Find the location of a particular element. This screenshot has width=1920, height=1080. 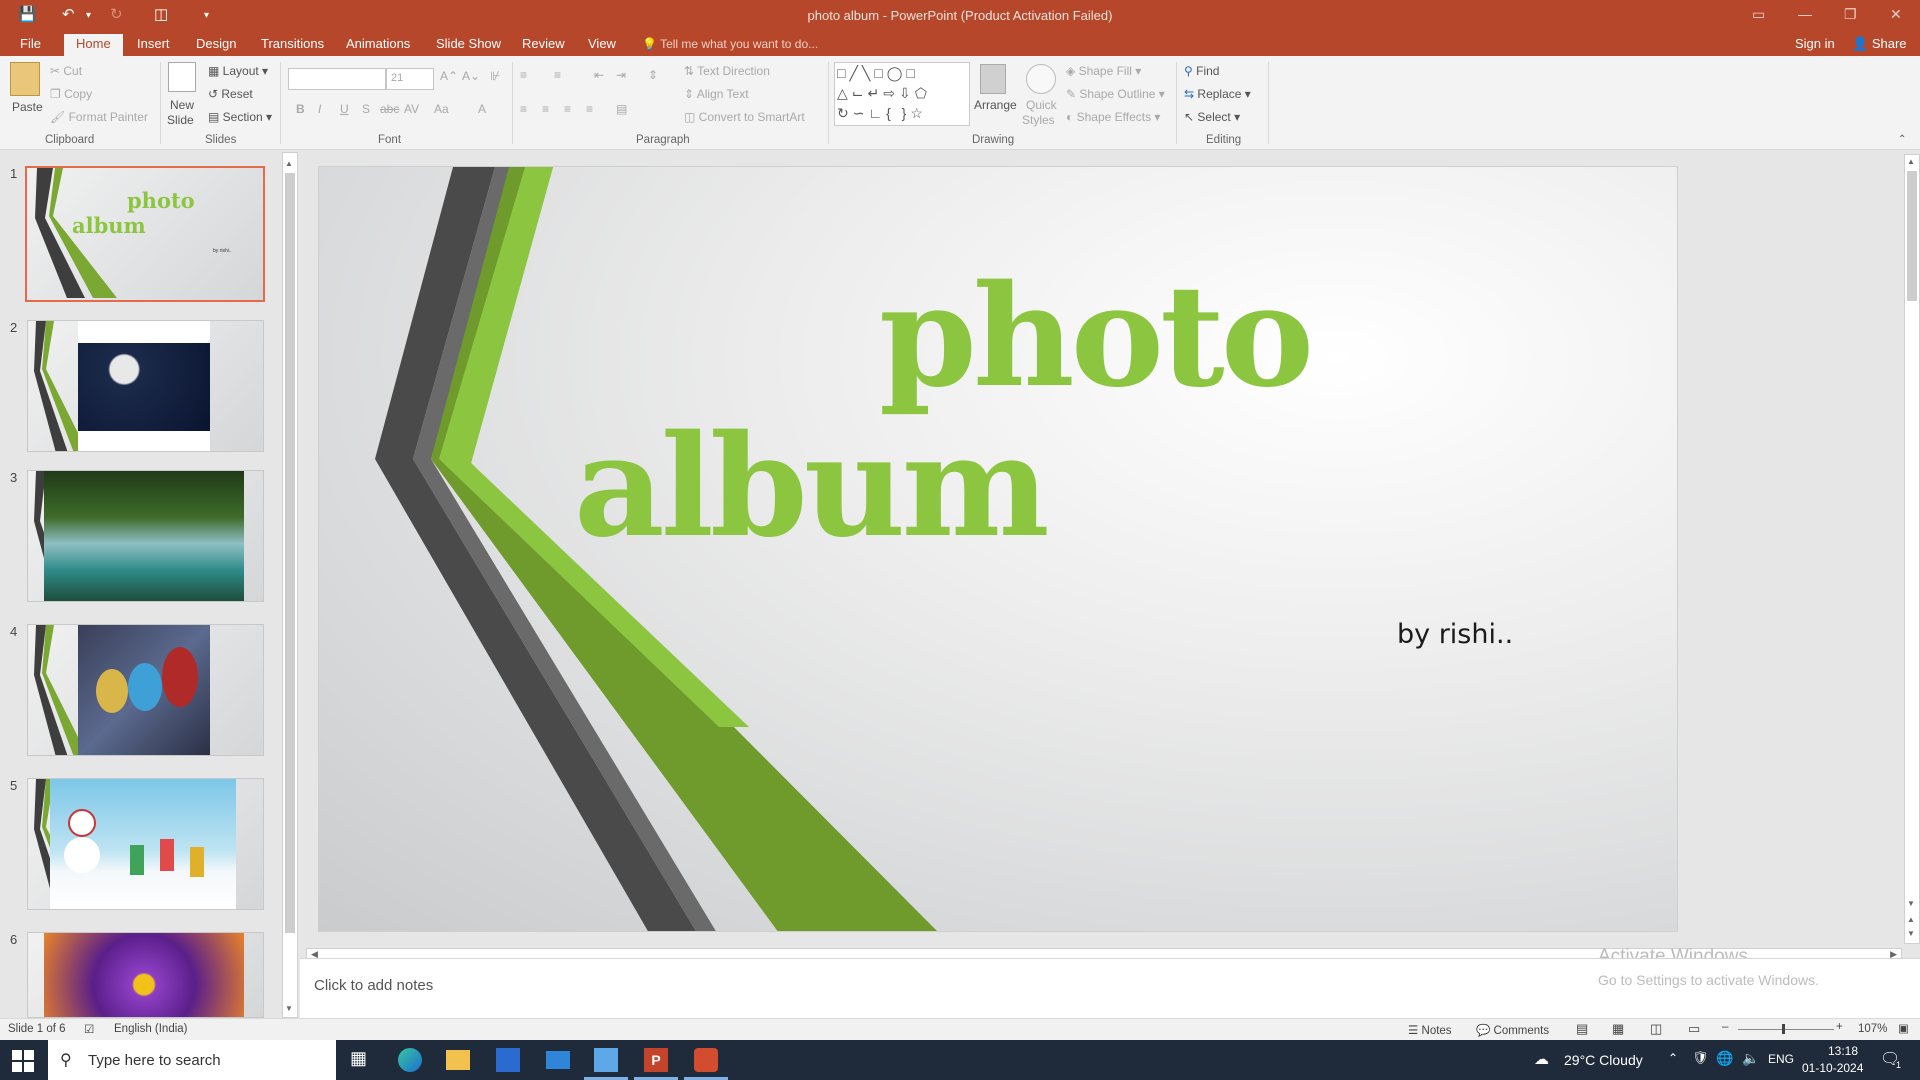

editor-vertical-scrollbar: ▲ ▼ ▲ ▼ is located at coordinates (1912, 549).